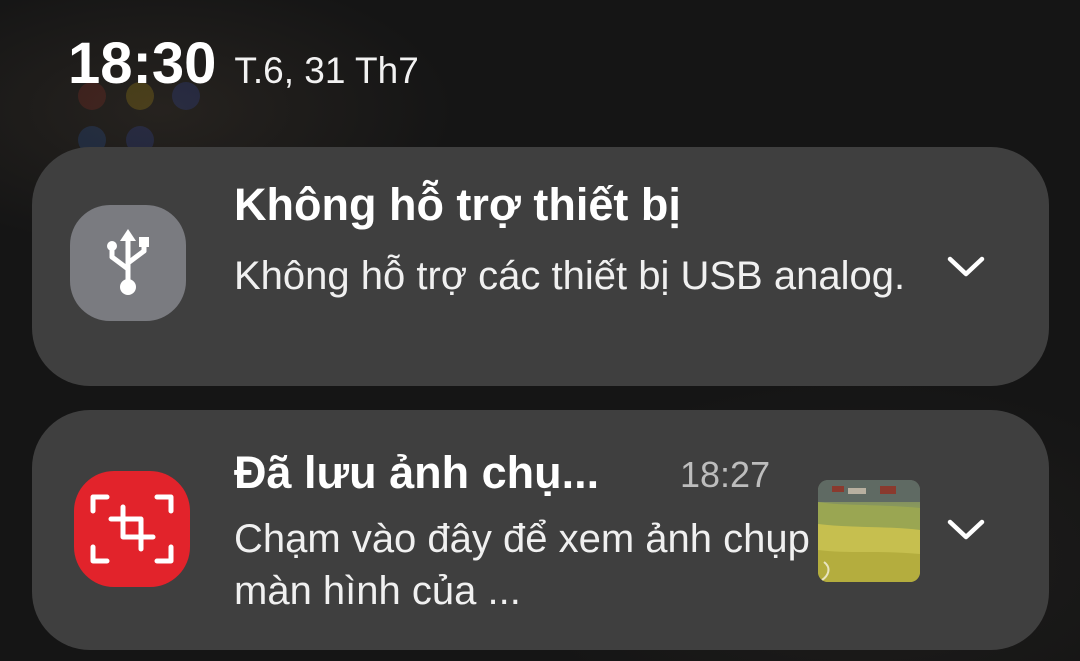  Describe the element at coordinates (132, 529) in the screenshot. I see `screenshot-icon` at that location.